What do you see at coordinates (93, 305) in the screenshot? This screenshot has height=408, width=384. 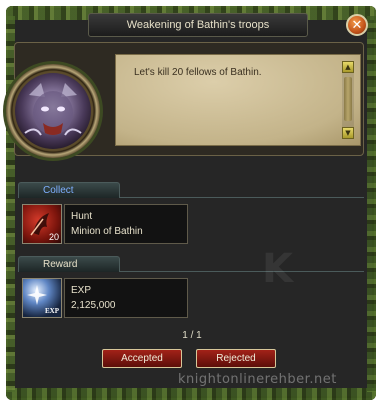 I see `exp-amount: 2,125,000` at bounding box center [93, 305].